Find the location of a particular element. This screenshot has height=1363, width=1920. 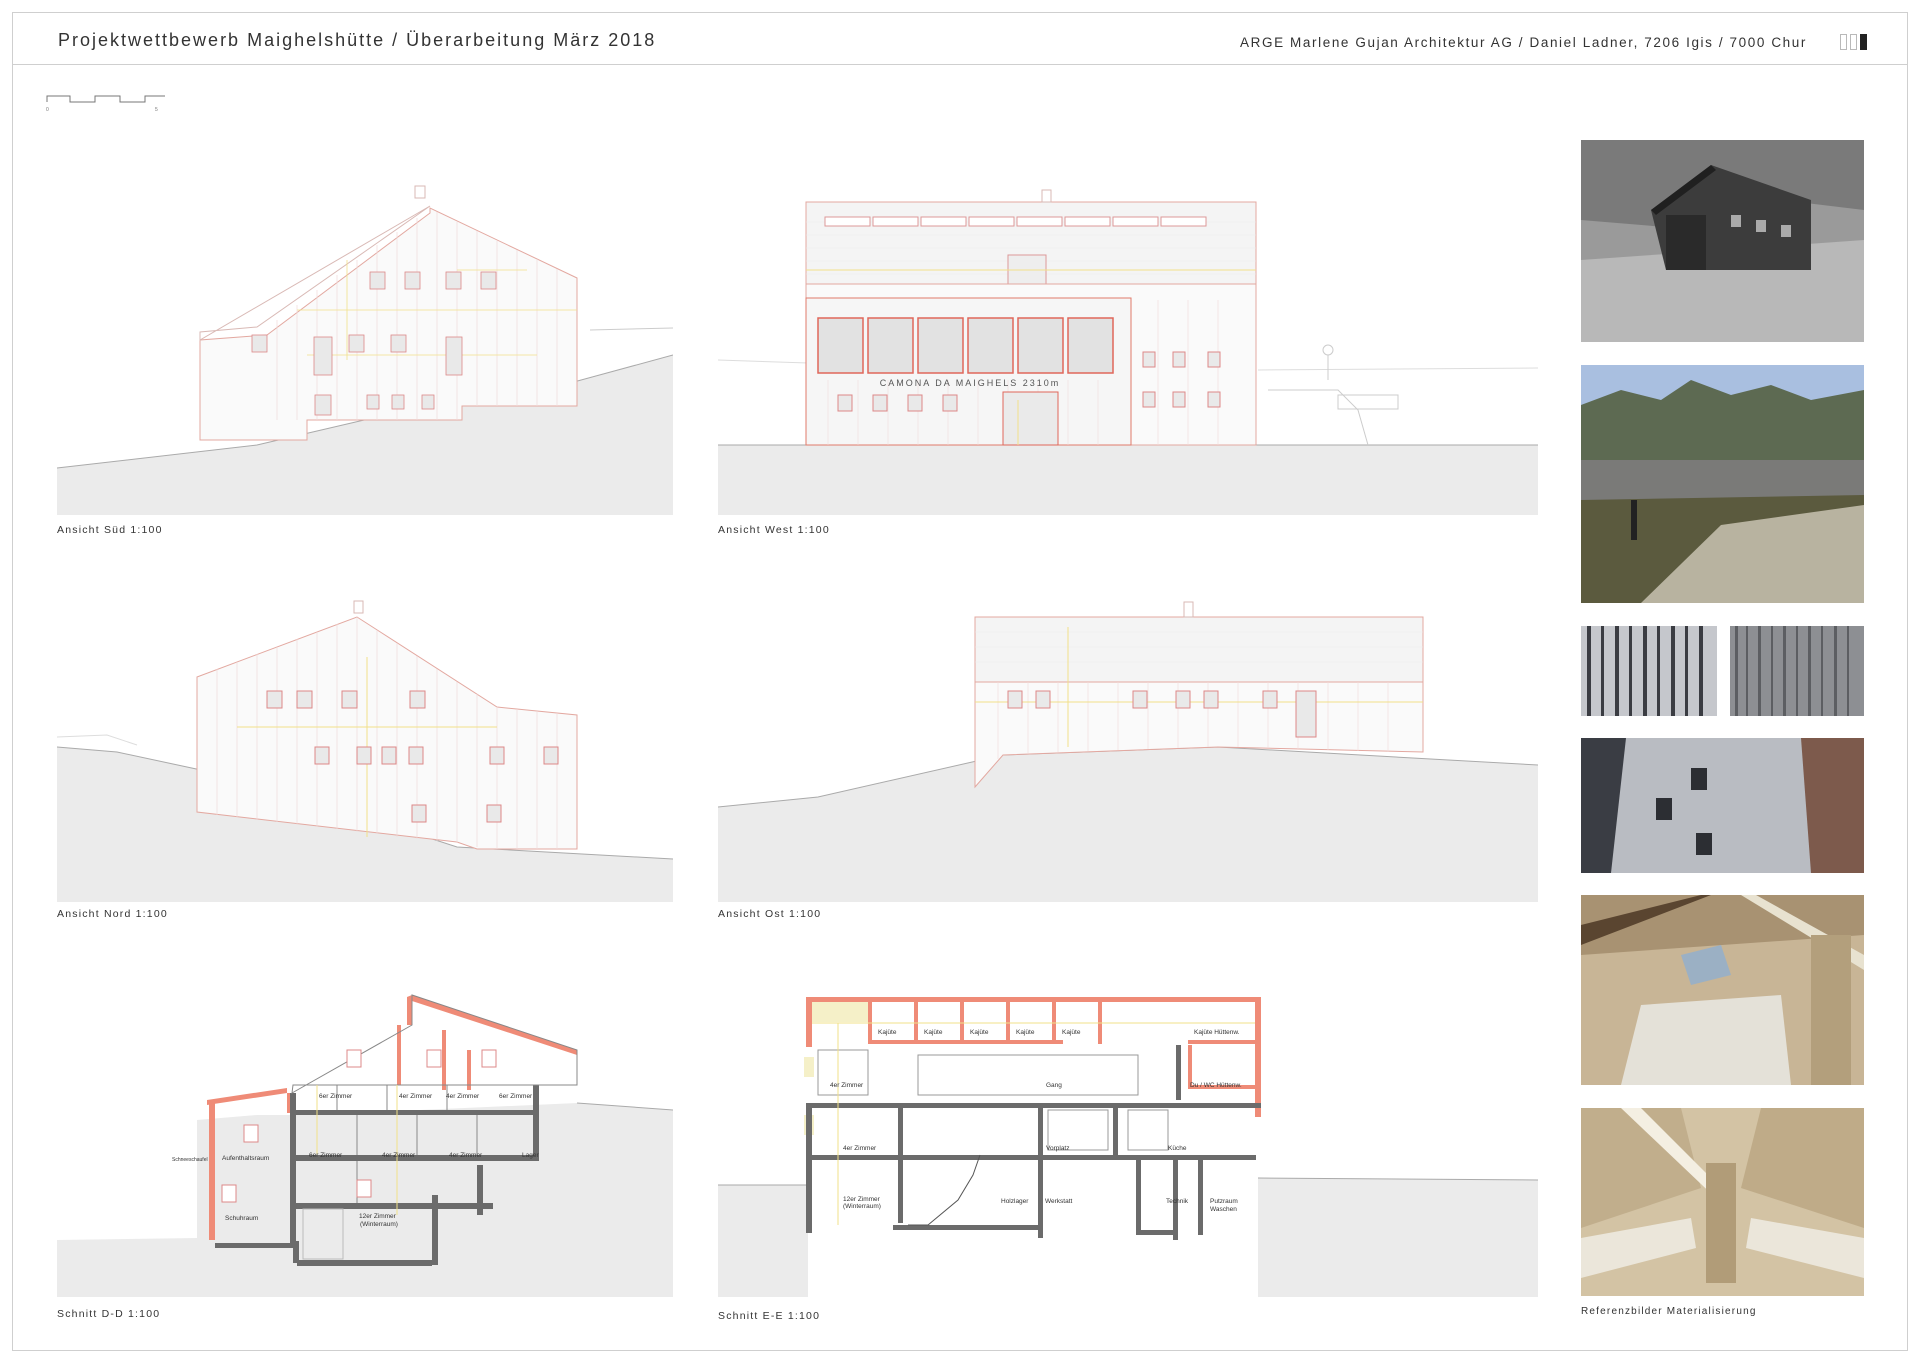

elevation-north is located at coordinates (365, 749).